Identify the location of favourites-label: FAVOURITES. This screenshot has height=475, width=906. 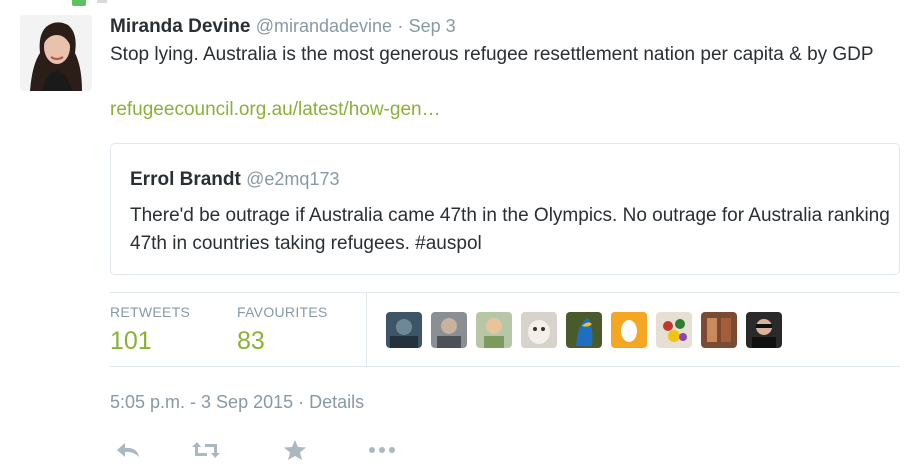
(282, 312).